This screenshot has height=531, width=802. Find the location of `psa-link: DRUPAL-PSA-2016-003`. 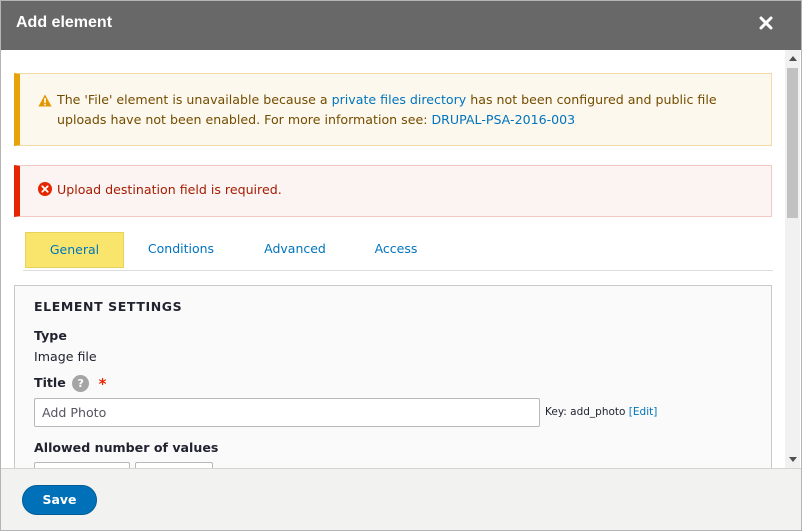

psa-link: DRUPAL-PSA-2016-003 is located at coordinates (503, 119).